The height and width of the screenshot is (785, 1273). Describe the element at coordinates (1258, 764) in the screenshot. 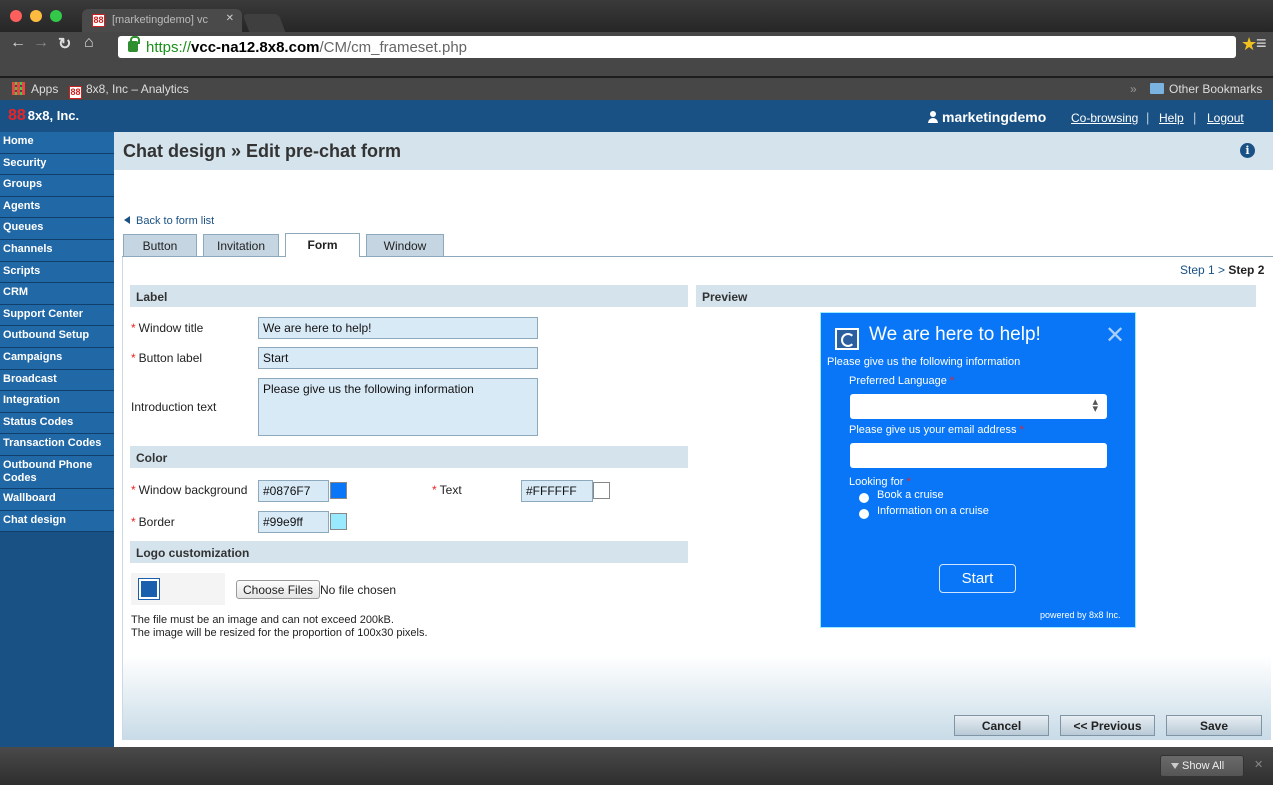

I see `close-downloads-icon: ✕` at that location.